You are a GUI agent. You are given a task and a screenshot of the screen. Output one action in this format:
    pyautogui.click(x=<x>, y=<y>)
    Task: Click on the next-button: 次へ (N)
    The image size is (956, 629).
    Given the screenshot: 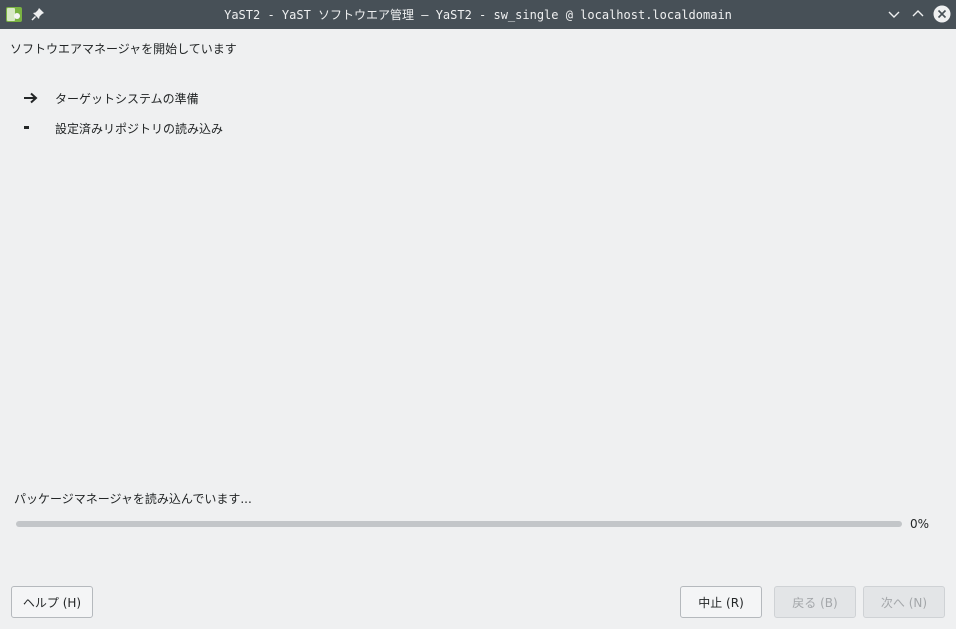 What is the action you would take?
    pyautogui.click(x=904, y=602)
    